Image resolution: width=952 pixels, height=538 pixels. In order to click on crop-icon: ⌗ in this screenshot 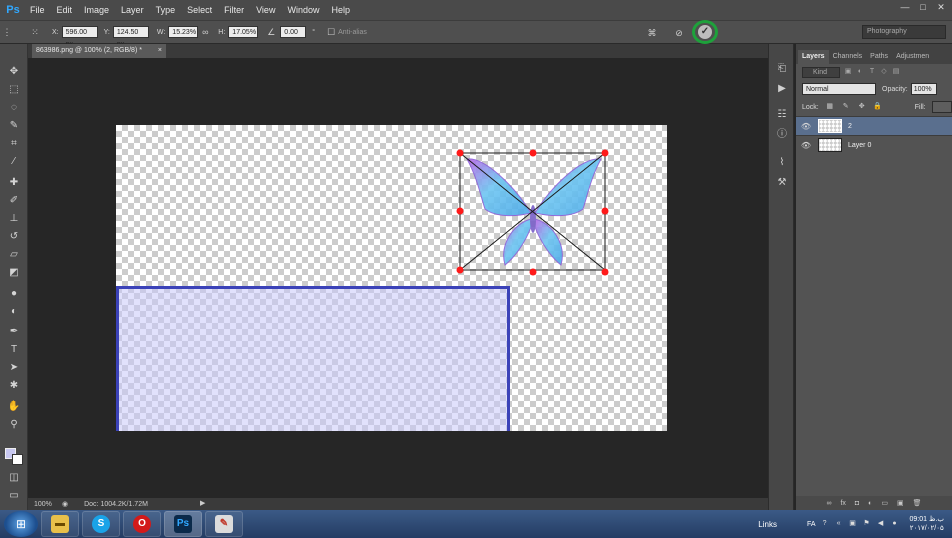, I will do `click(14, 144)`.